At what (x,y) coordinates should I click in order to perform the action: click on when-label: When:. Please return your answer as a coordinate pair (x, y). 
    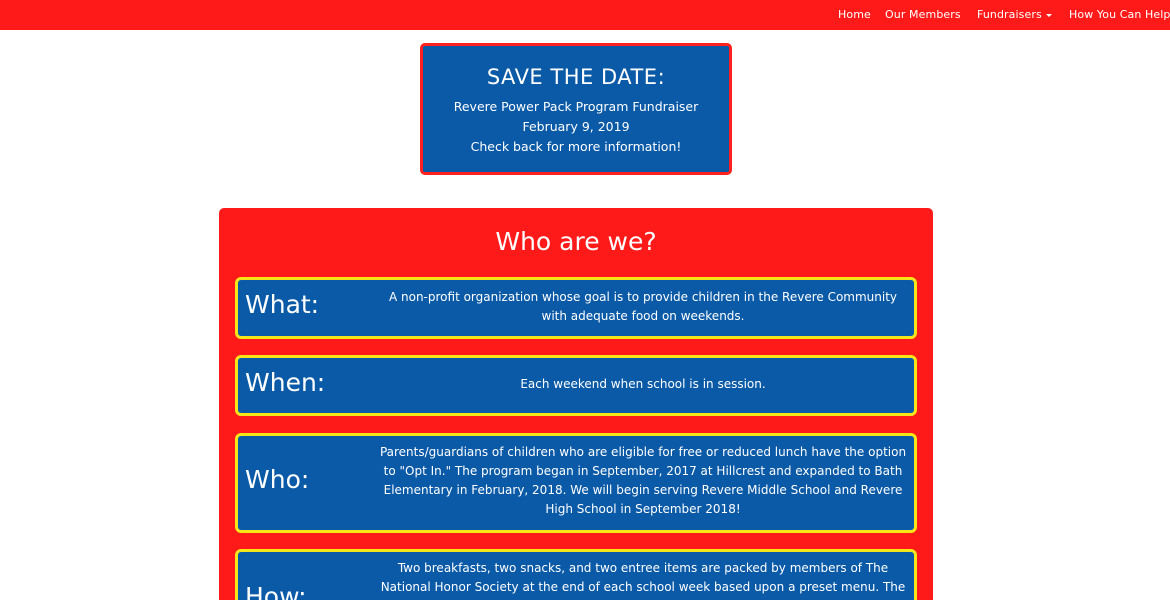
    Looking at the image, I should click on (285, 382).